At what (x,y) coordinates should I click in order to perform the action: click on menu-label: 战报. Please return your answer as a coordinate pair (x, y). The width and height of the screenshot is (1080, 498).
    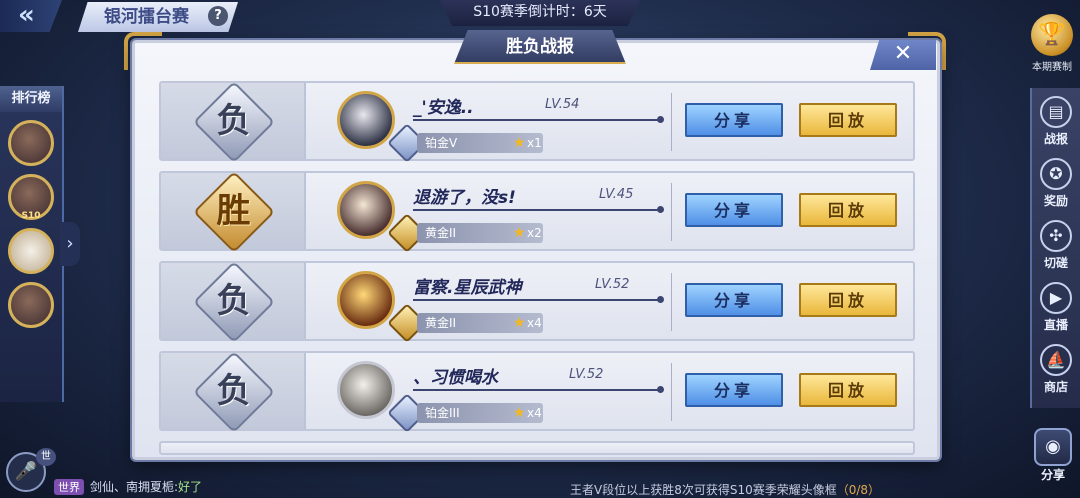
    Looking at the image, I should click on (1055, 139).